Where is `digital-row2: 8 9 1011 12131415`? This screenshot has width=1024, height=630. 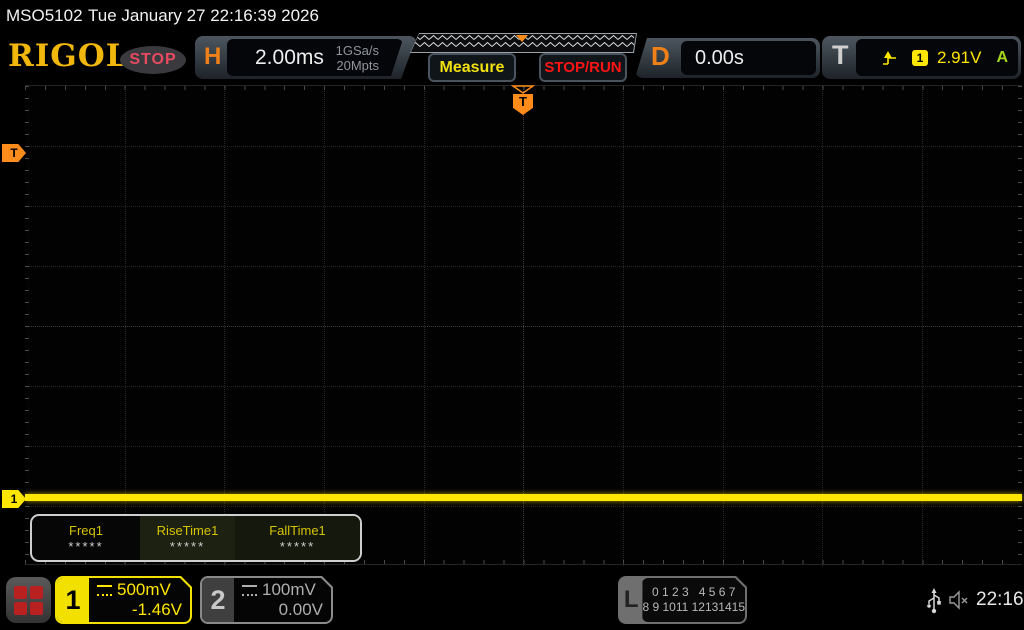
digital-row2: 8 9 1011 12131415 is located at coordinates (693, 607).